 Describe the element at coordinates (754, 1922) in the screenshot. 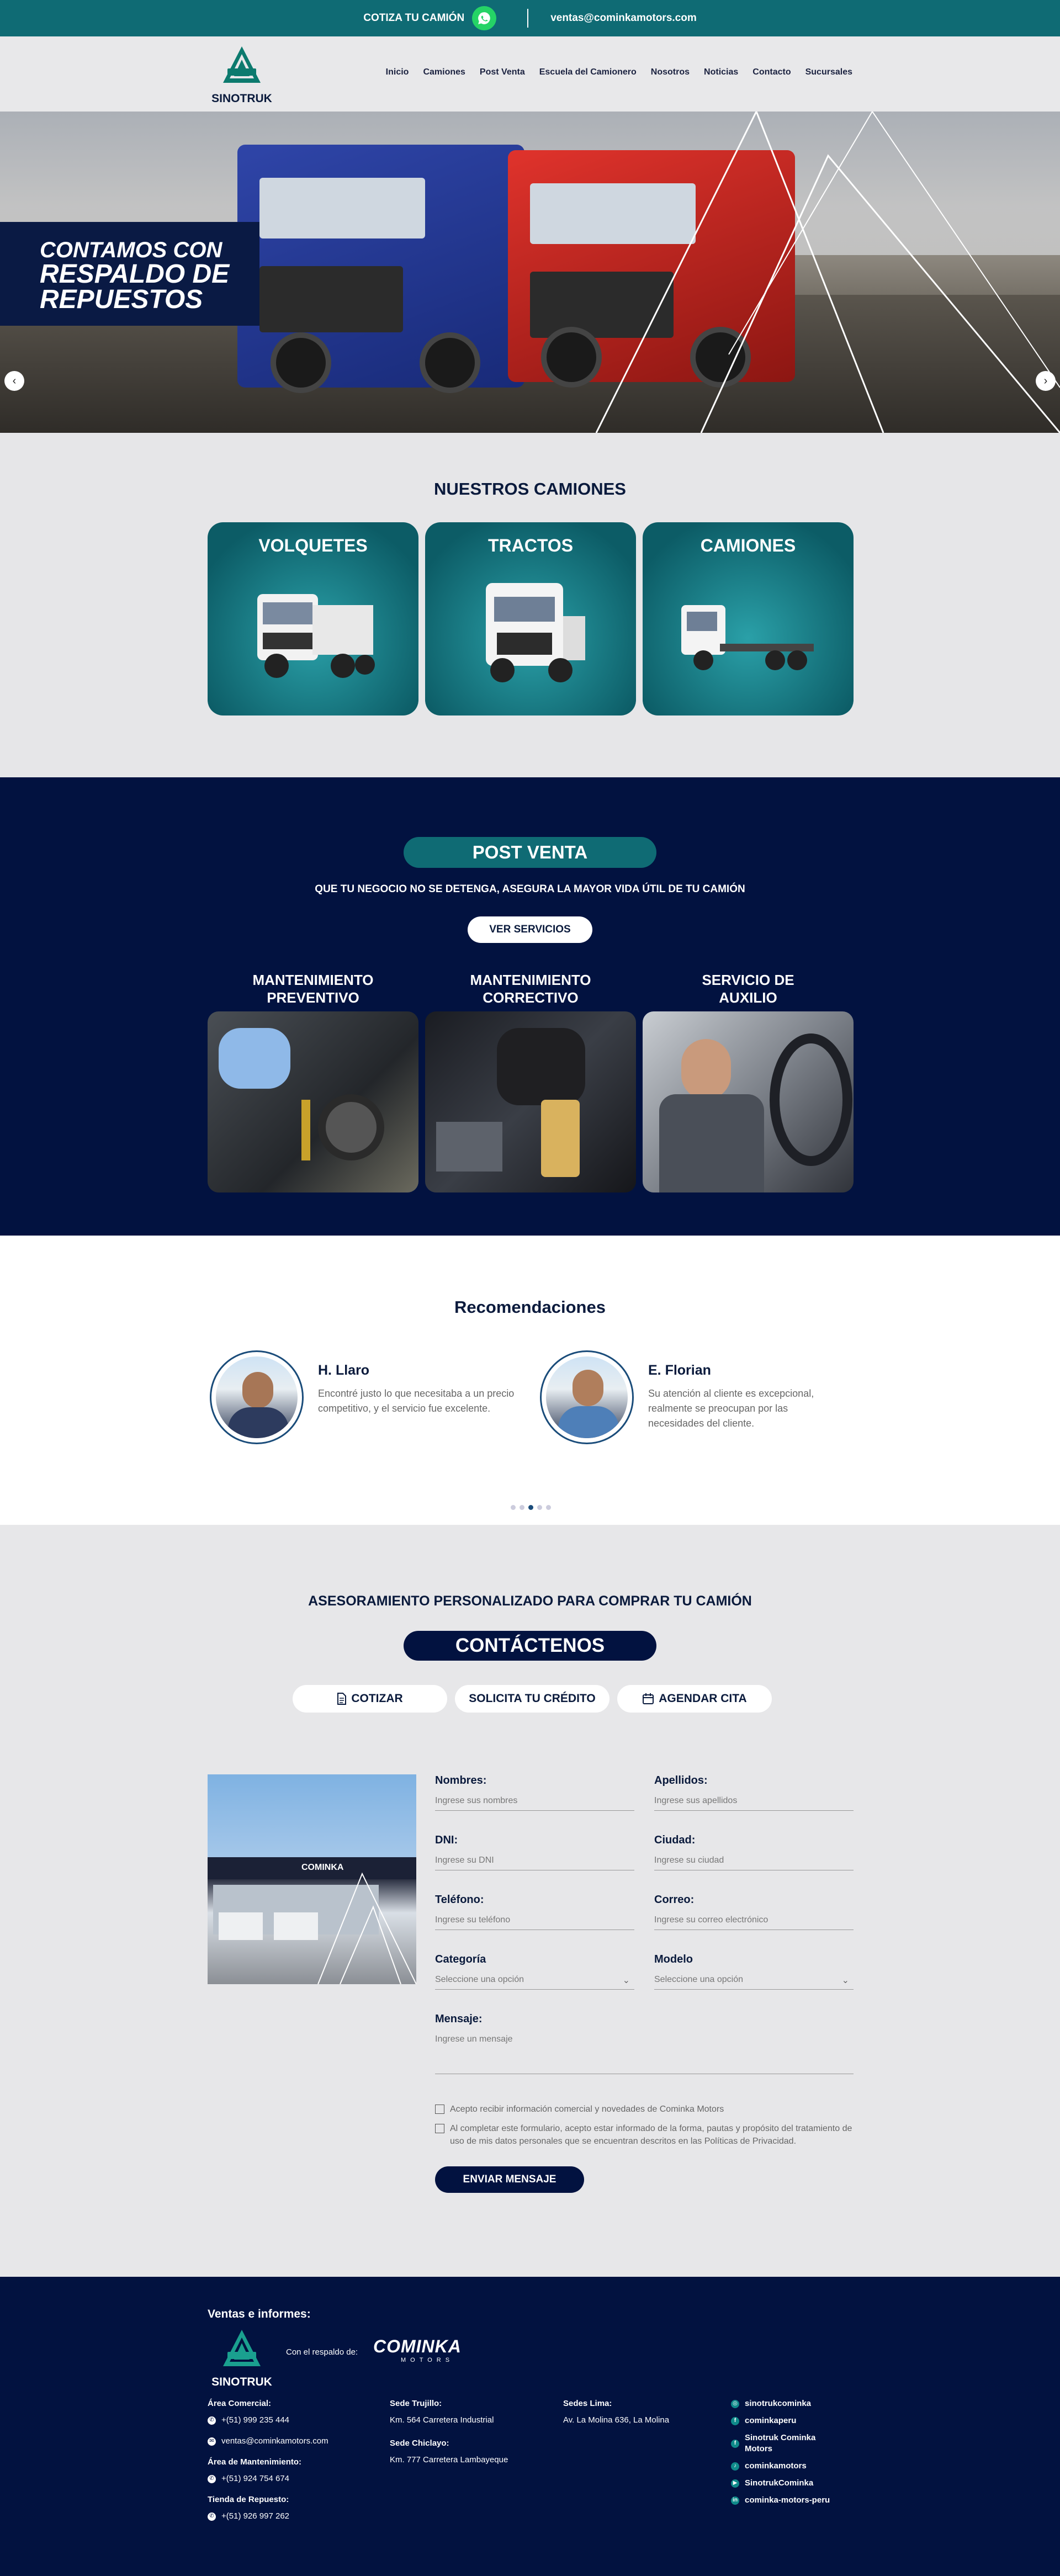

I see `correo-input: Ingrese su correo electrónico` at that location.